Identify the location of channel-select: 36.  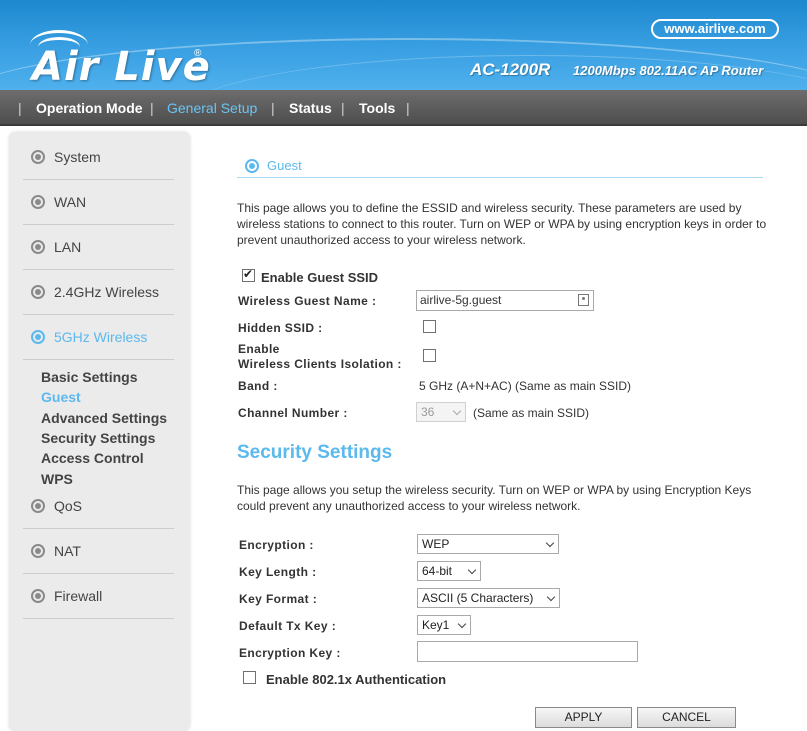
(441, 412).